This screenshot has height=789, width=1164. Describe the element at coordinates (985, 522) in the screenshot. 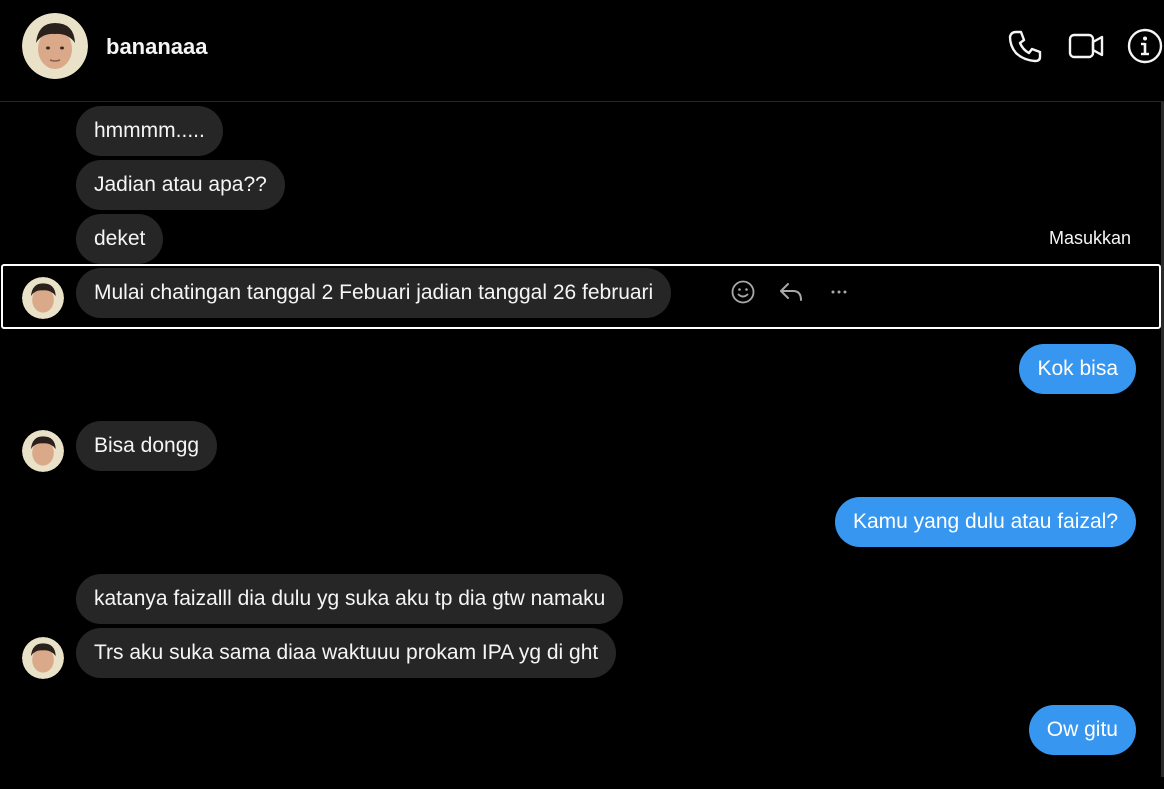

I see `message-bubble-outgoing: Kamu yang dulu atau faizal?` at that location.